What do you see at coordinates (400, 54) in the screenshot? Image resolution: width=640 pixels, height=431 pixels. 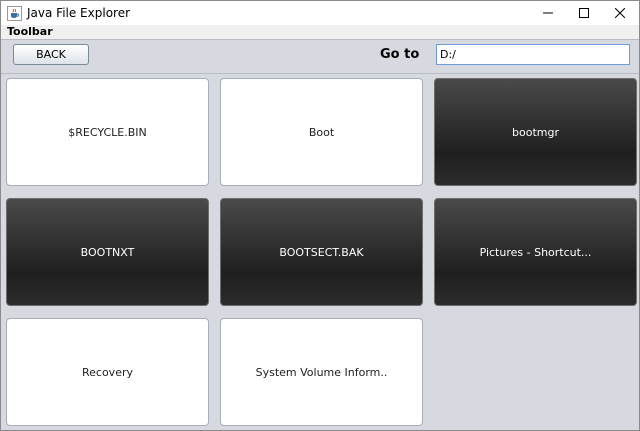 I see `goto-label: Go to` at bounding box center [400, 54].